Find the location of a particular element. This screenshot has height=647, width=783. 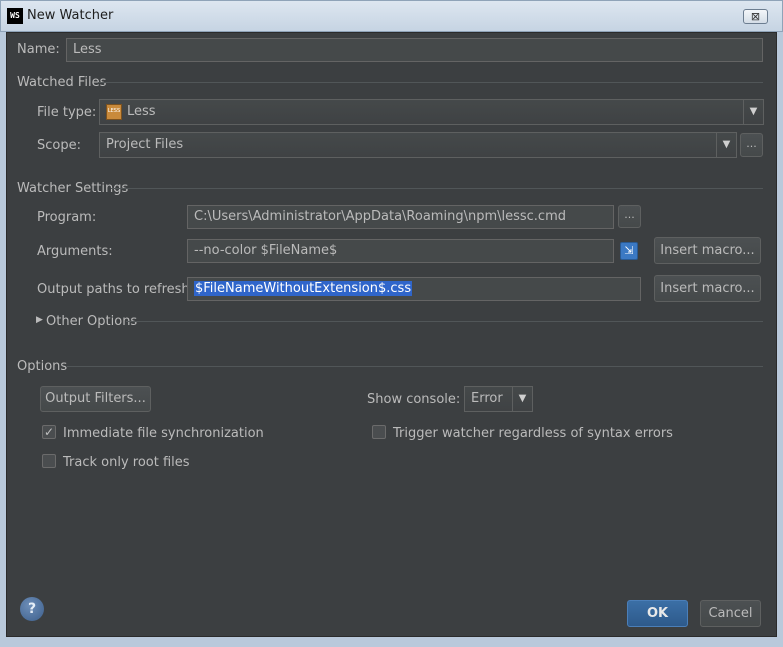

immediate-sync-checkbox: ✓ is located at coordinates (49, 432).